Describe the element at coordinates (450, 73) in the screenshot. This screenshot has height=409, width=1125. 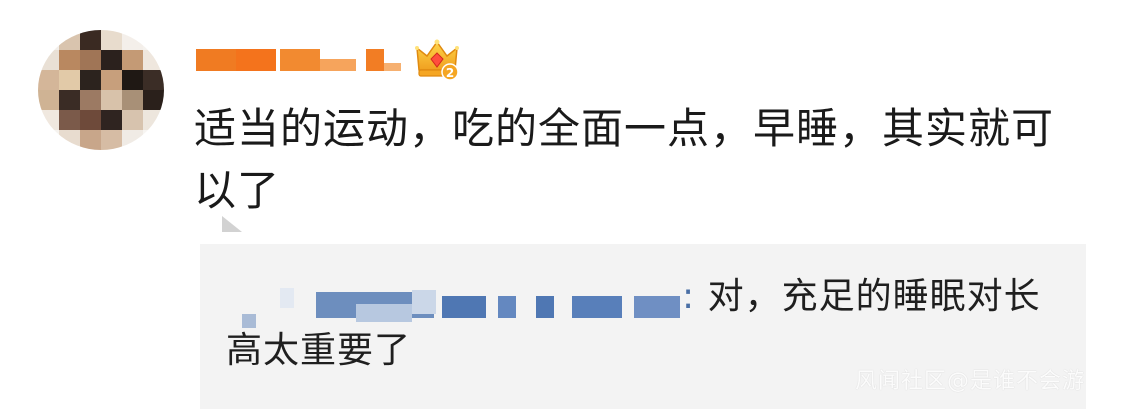
I see `svg-text: 2` at that location.